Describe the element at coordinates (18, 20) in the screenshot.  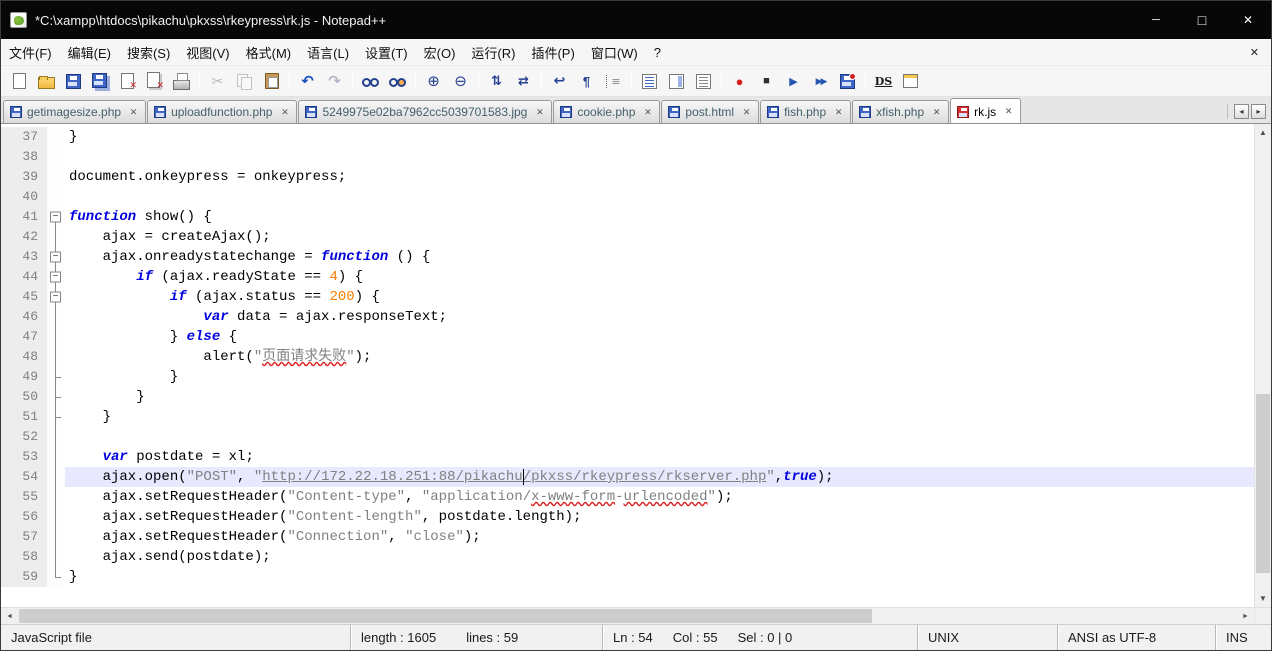
I see `notepadpp-icon` at that location.